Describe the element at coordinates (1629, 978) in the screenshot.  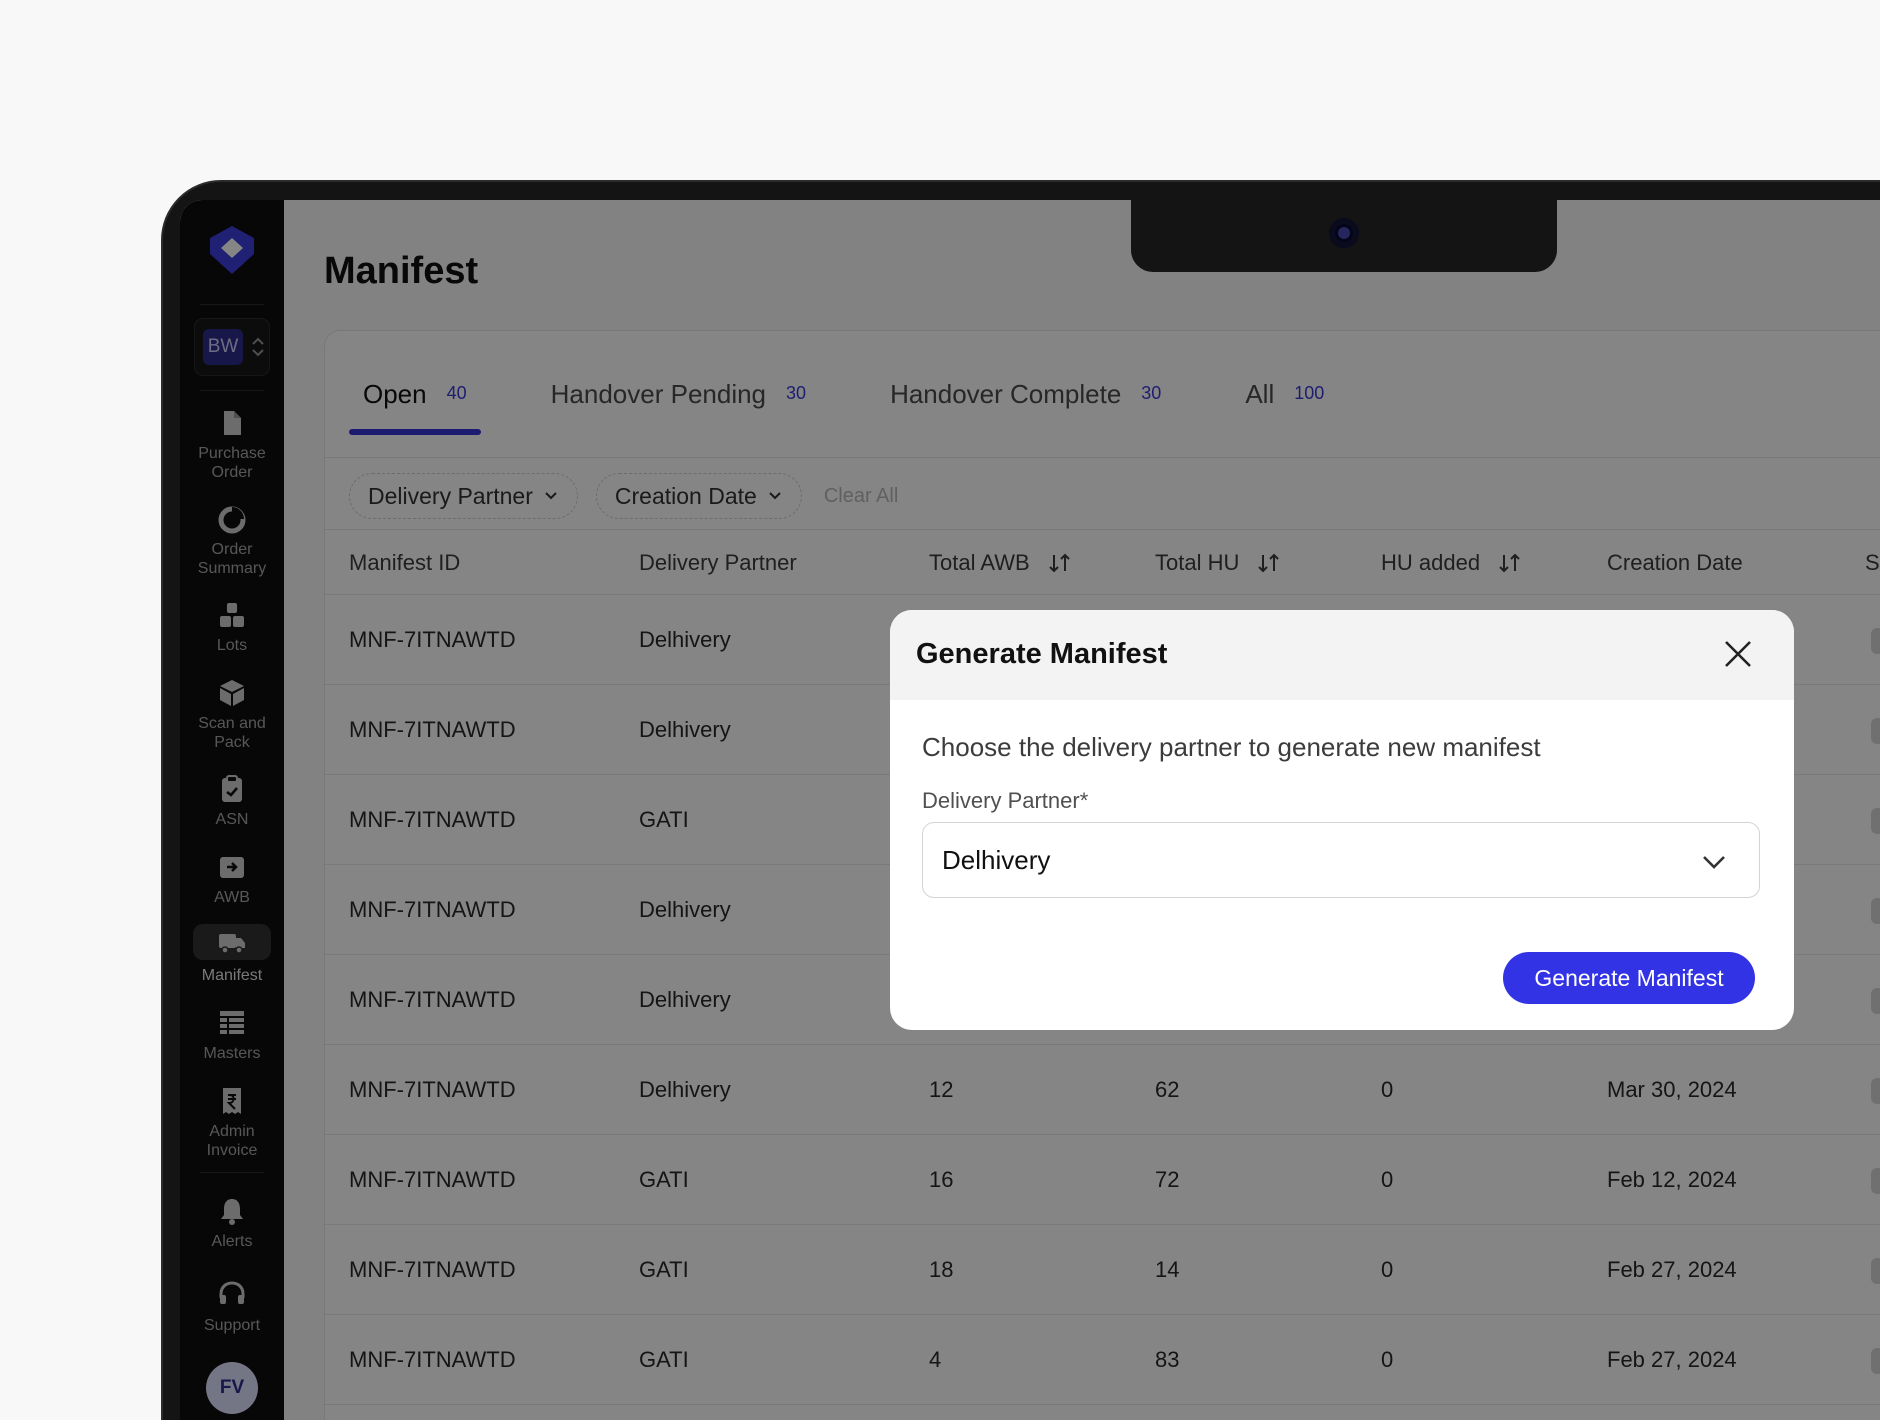
I see `generate-manifest-button: Generate Manifest` at that location.